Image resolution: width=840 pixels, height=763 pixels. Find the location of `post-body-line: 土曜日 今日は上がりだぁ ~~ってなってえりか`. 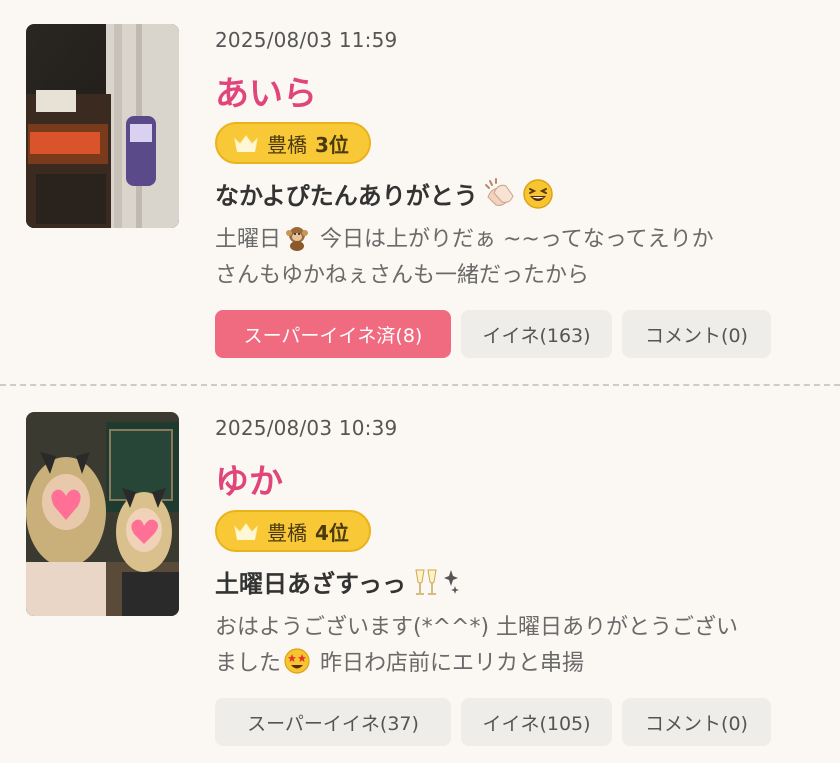

post-body-line: 土曜日 今日は上がりだぁ ~~ってなってえりか is located at coordinates (515, 240).